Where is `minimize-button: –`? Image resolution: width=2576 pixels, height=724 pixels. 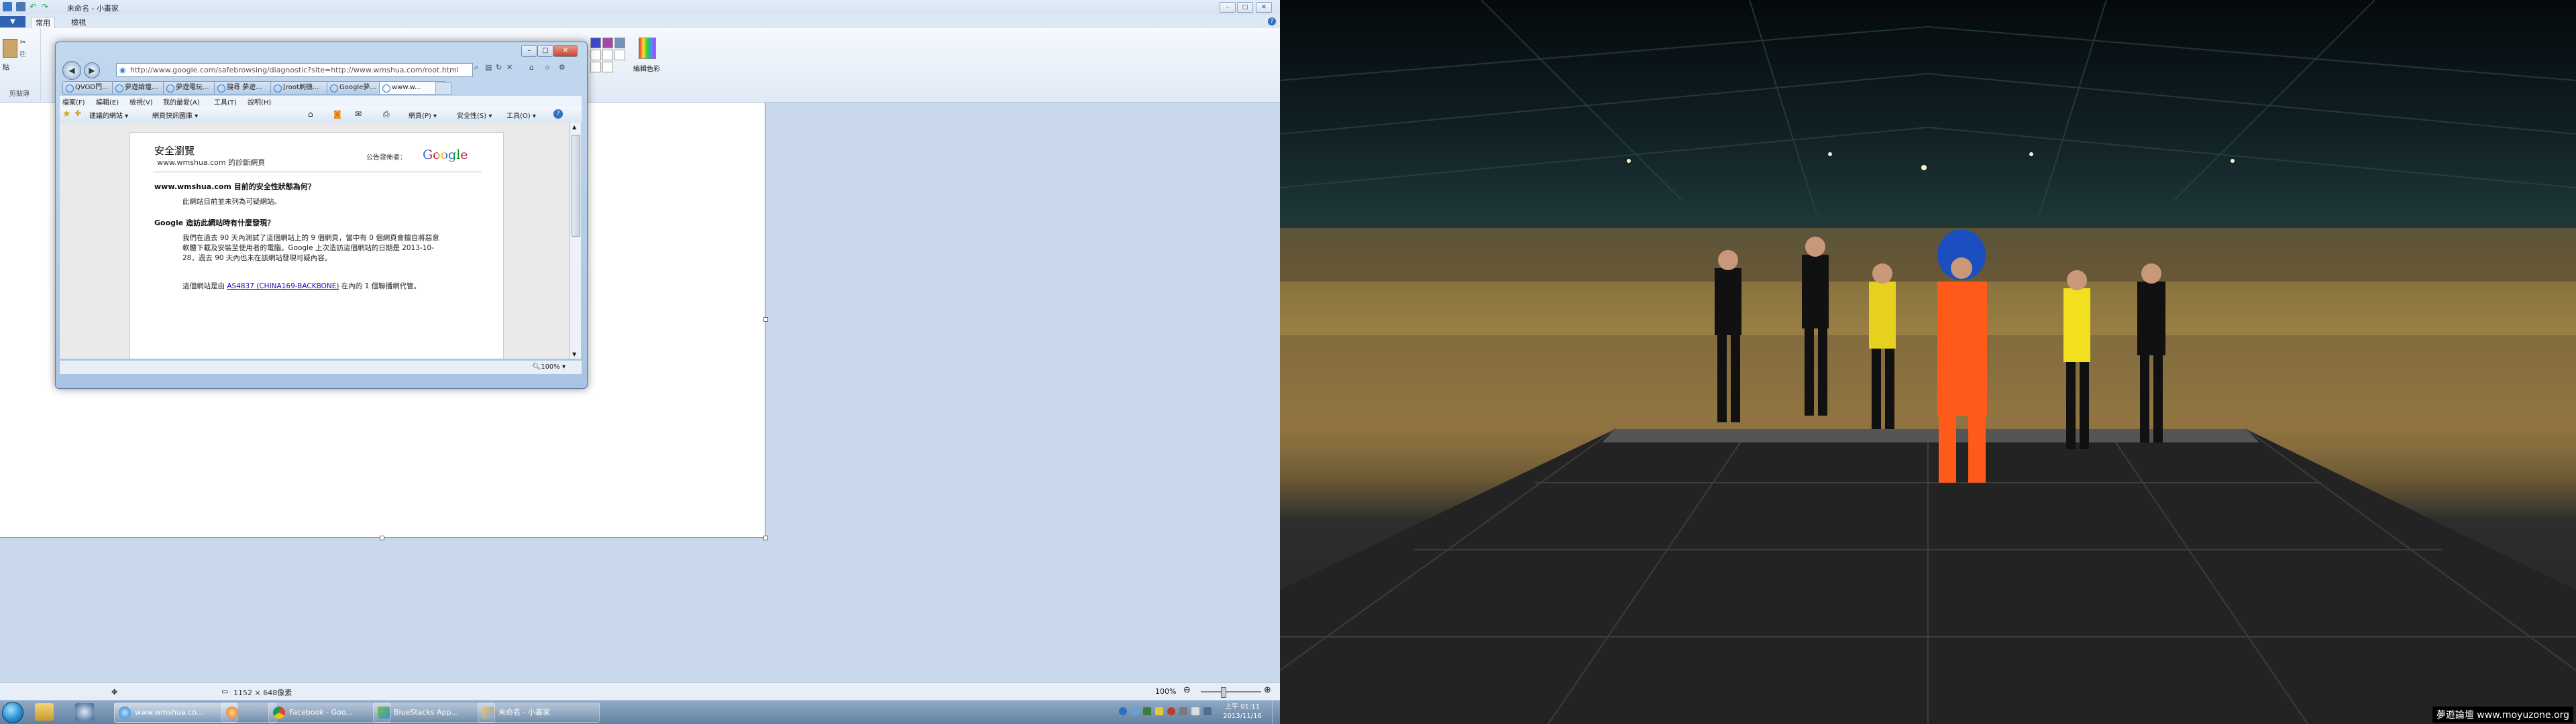 minimize-button: – is located at coordinates (1228, 7).